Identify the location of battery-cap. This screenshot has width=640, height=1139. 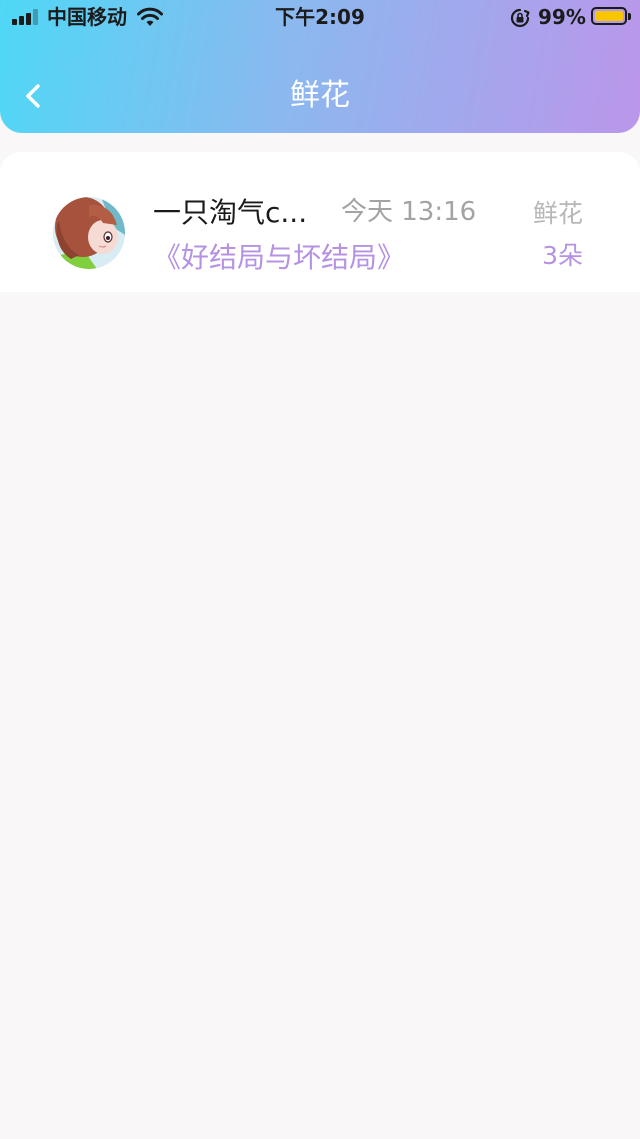
(629, 16).